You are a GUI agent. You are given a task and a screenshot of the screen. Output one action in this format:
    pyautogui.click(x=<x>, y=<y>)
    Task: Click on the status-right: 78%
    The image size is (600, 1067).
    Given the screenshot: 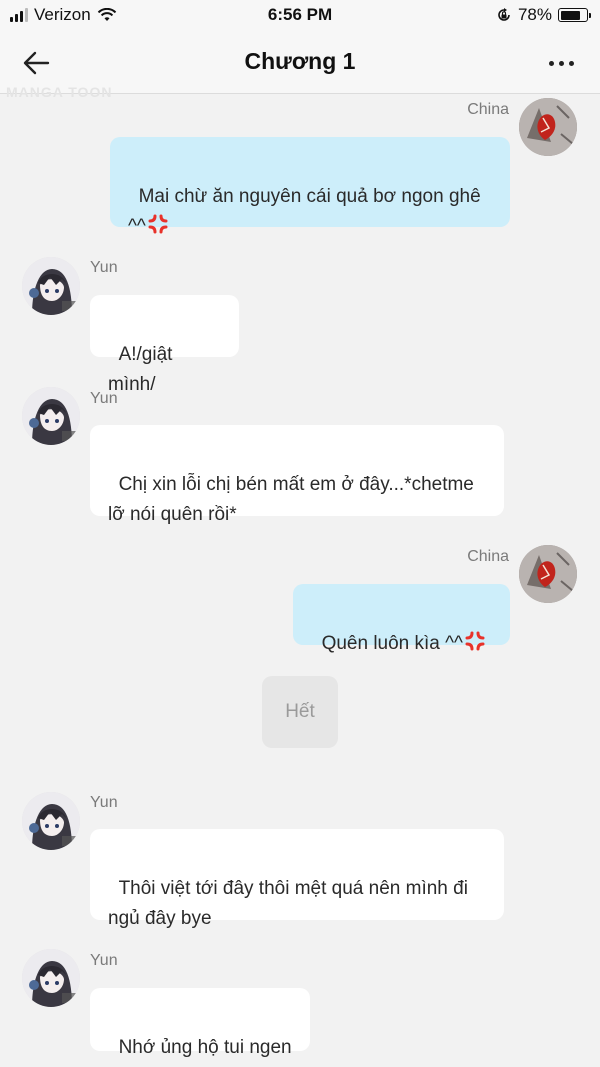 What is the action you would take?
    pyautogui.click(x=543, y=15)
    